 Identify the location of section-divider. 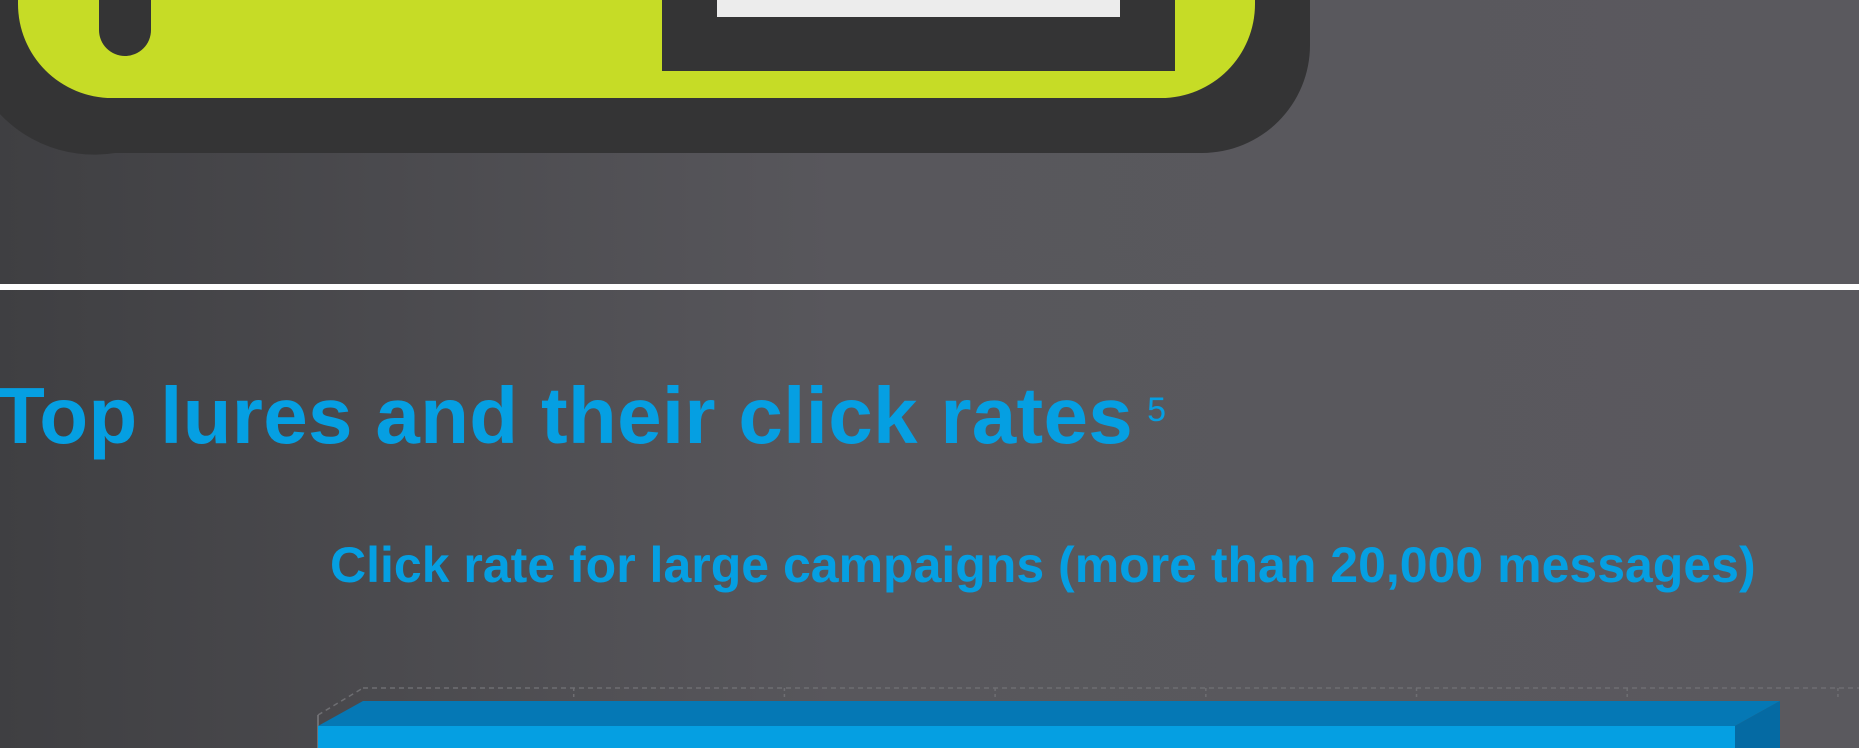
(929, 287).